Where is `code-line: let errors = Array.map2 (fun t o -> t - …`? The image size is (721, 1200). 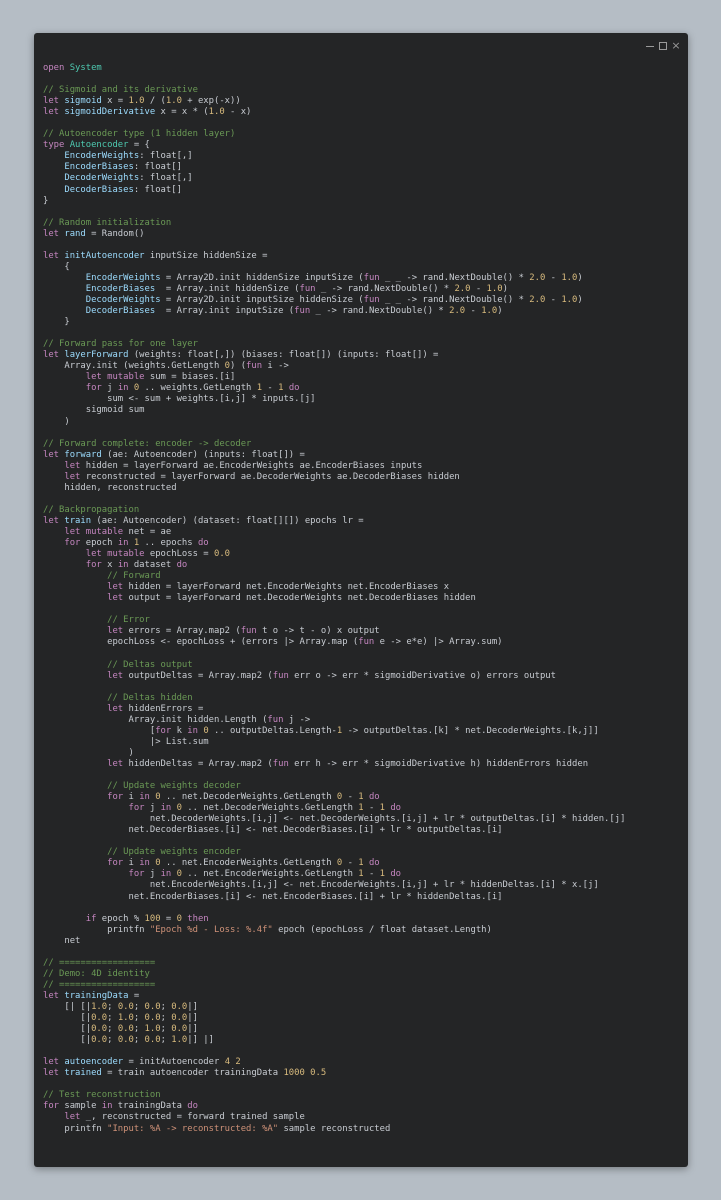 code-line: let errors = Array.map2 (fun t o -> t - … is located at coordinates (334, 631).